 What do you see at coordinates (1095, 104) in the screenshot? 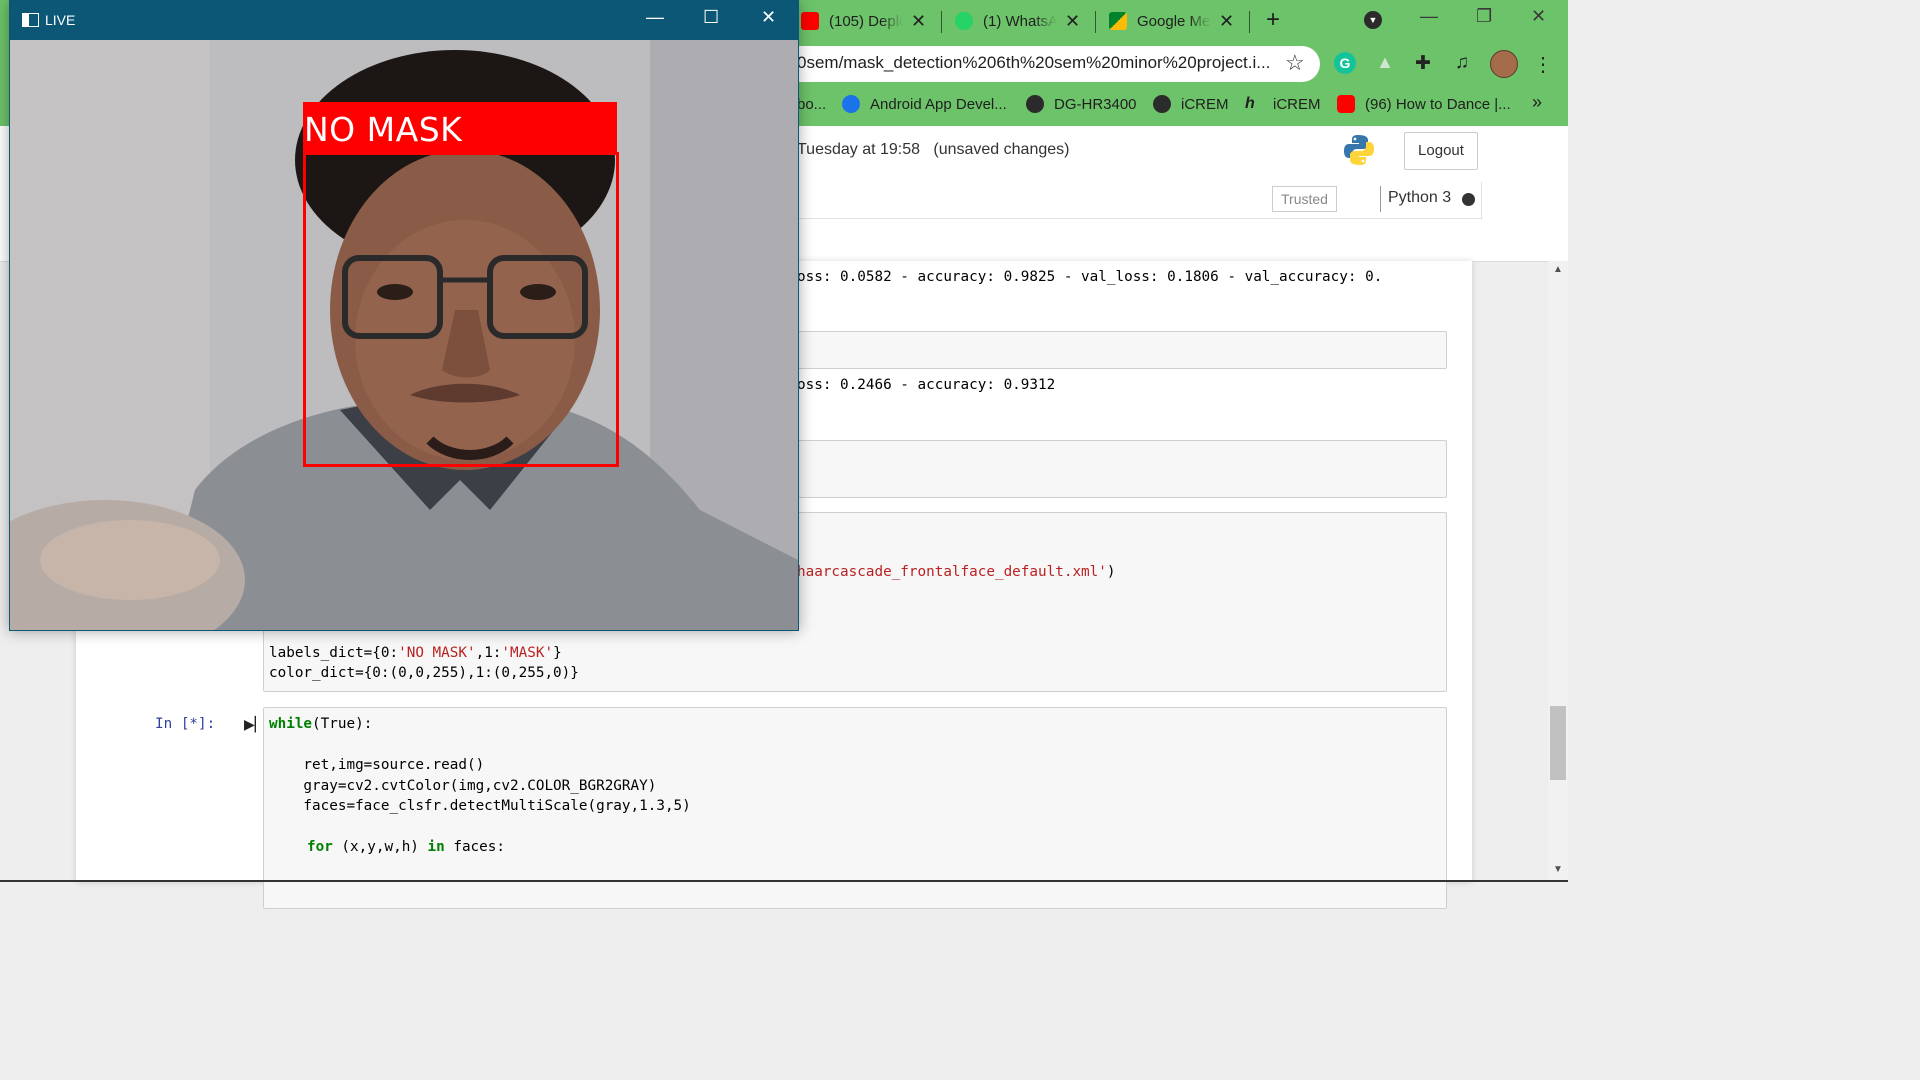
I see `bookmark-label: DG-HR3400` at bounding box center [1095, 104].